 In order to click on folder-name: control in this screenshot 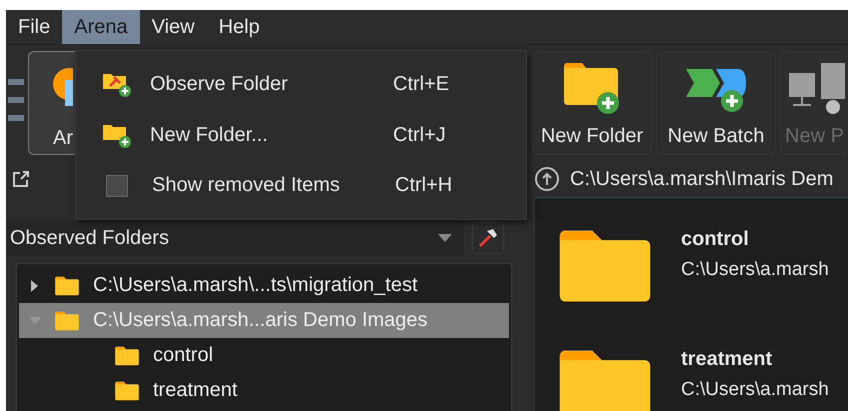, I will do `click(715, 239)`.